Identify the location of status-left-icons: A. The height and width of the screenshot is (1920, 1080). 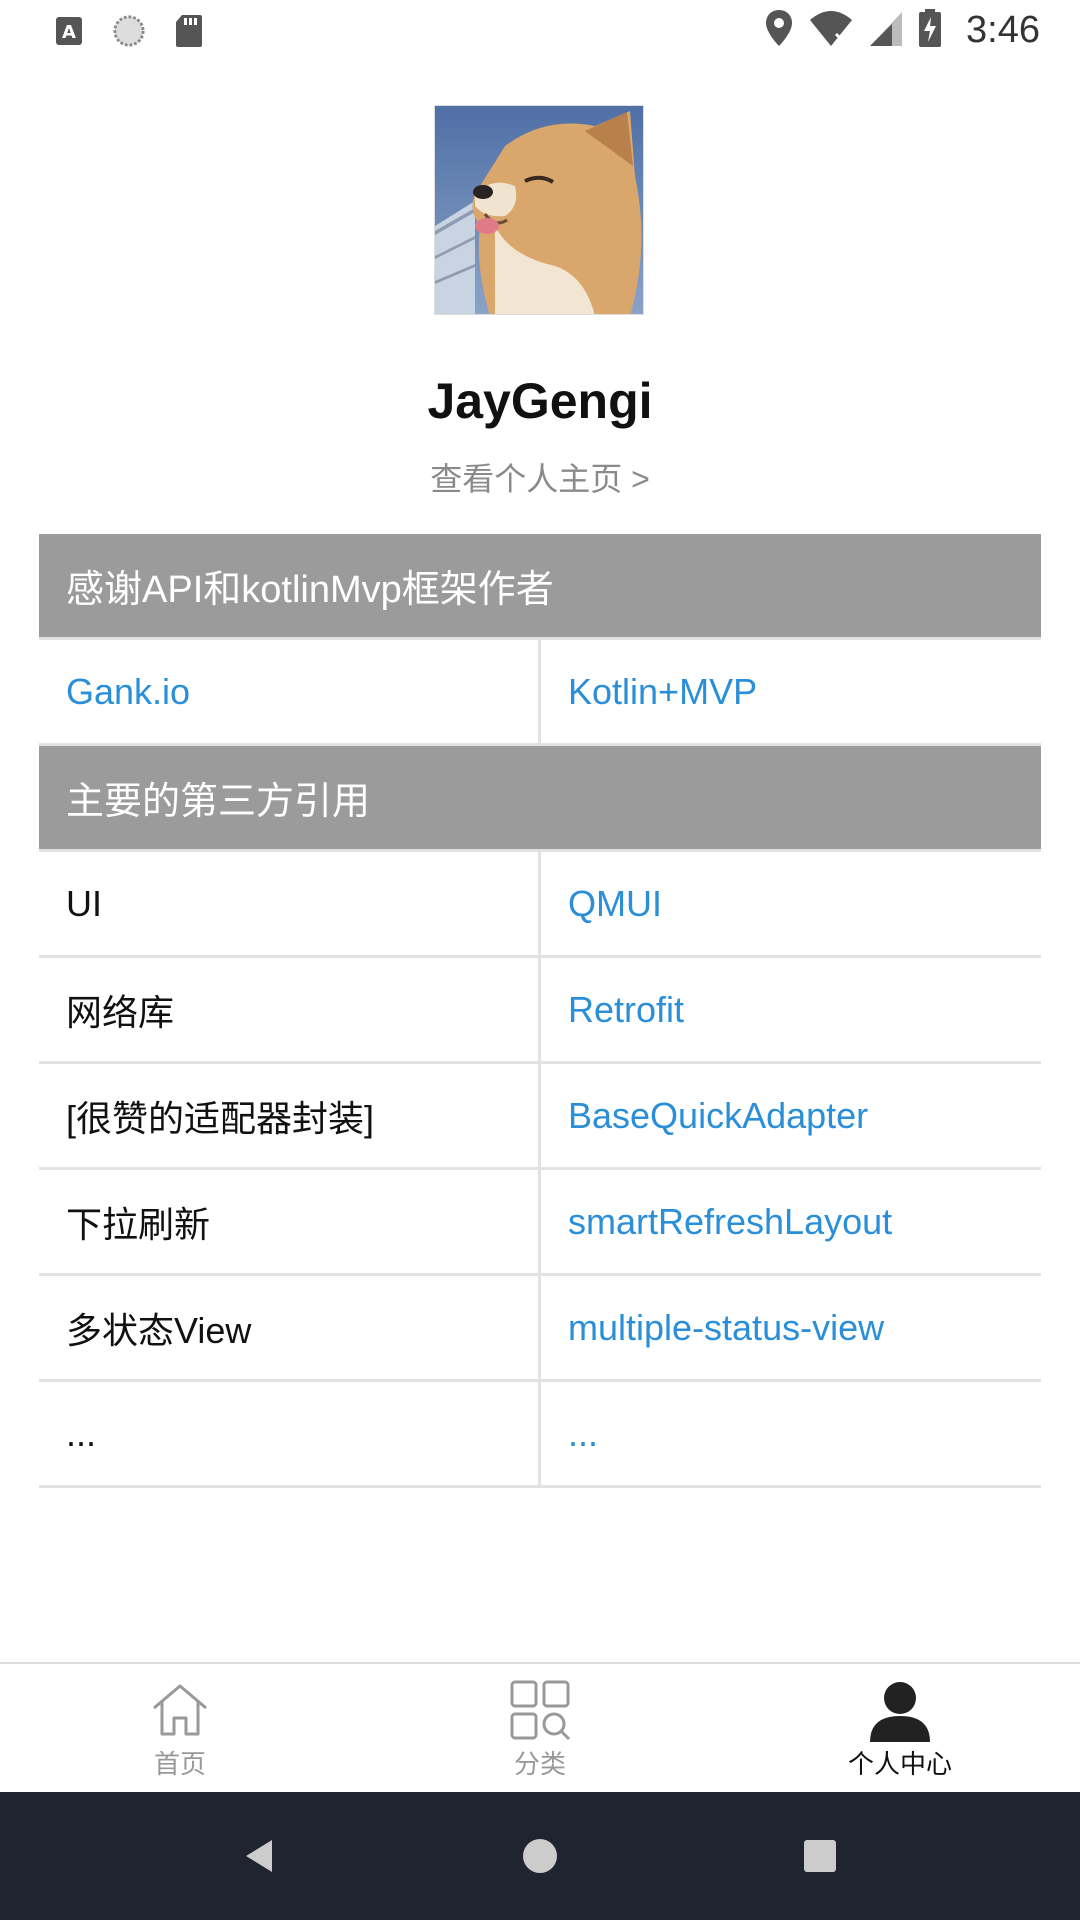
(129, 31).